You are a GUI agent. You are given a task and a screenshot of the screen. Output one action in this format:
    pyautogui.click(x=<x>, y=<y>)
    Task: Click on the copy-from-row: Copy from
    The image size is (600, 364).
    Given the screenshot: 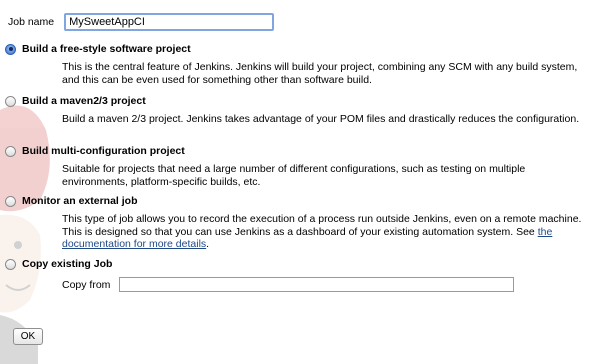 What is the action you would take?
    pyautogui.click(x=288, y=284)
    